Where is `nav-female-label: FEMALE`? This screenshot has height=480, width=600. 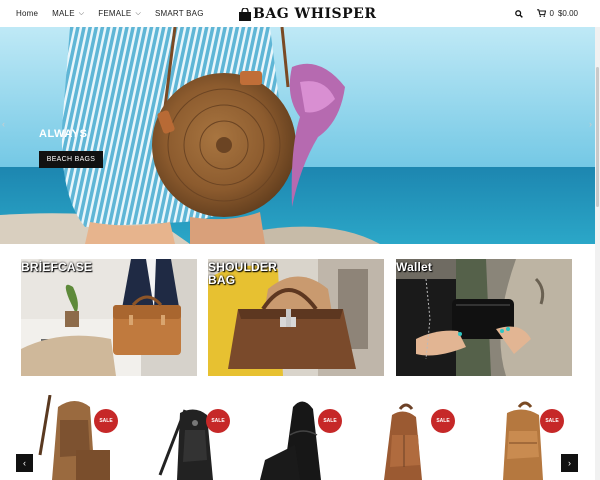 nav-female-label: FEMALE is located at coordinates (115, 13).